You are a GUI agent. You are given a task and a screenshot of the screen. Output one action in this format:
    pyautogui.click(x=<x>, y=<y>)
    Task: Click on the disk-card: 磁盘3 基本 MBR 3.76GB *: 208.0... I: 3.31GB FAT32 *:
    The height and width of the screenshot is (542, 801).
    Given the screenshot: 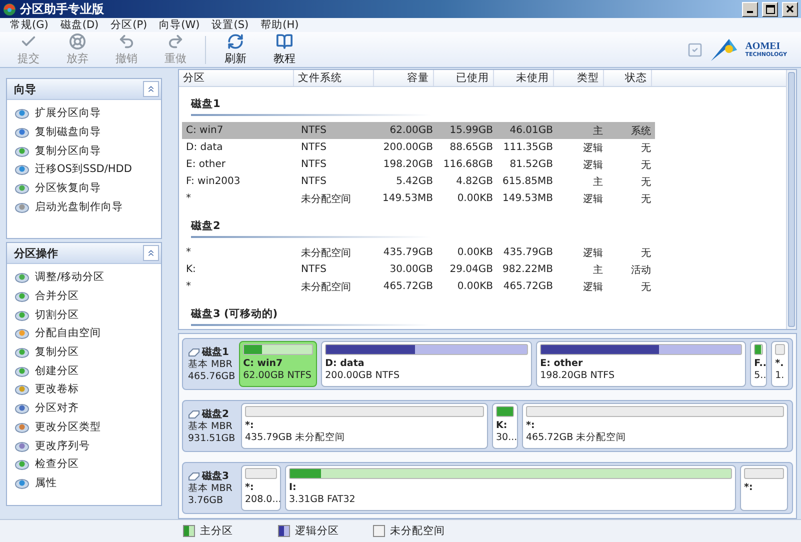 What is the action you would take?
    pyautogui.click(x=487, y=488)
    